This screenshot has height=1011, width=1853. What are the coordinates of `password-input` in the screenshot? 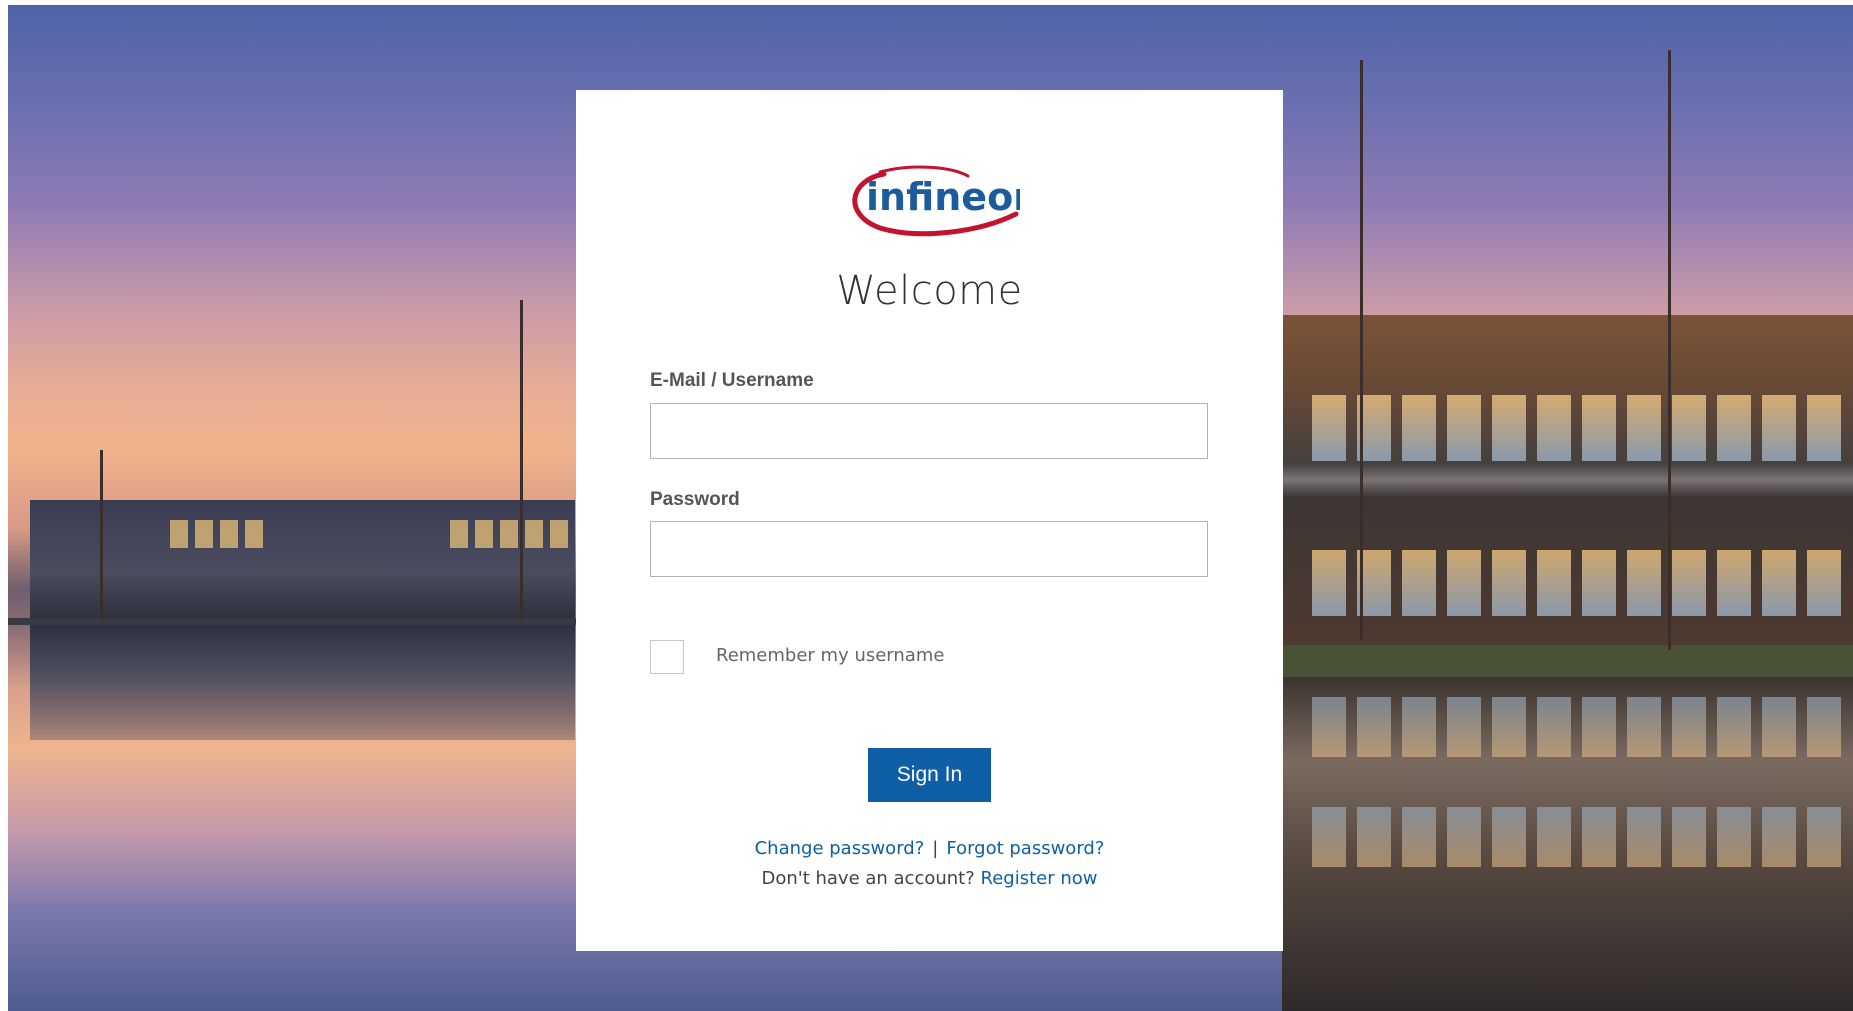 It's located at (929, 549).